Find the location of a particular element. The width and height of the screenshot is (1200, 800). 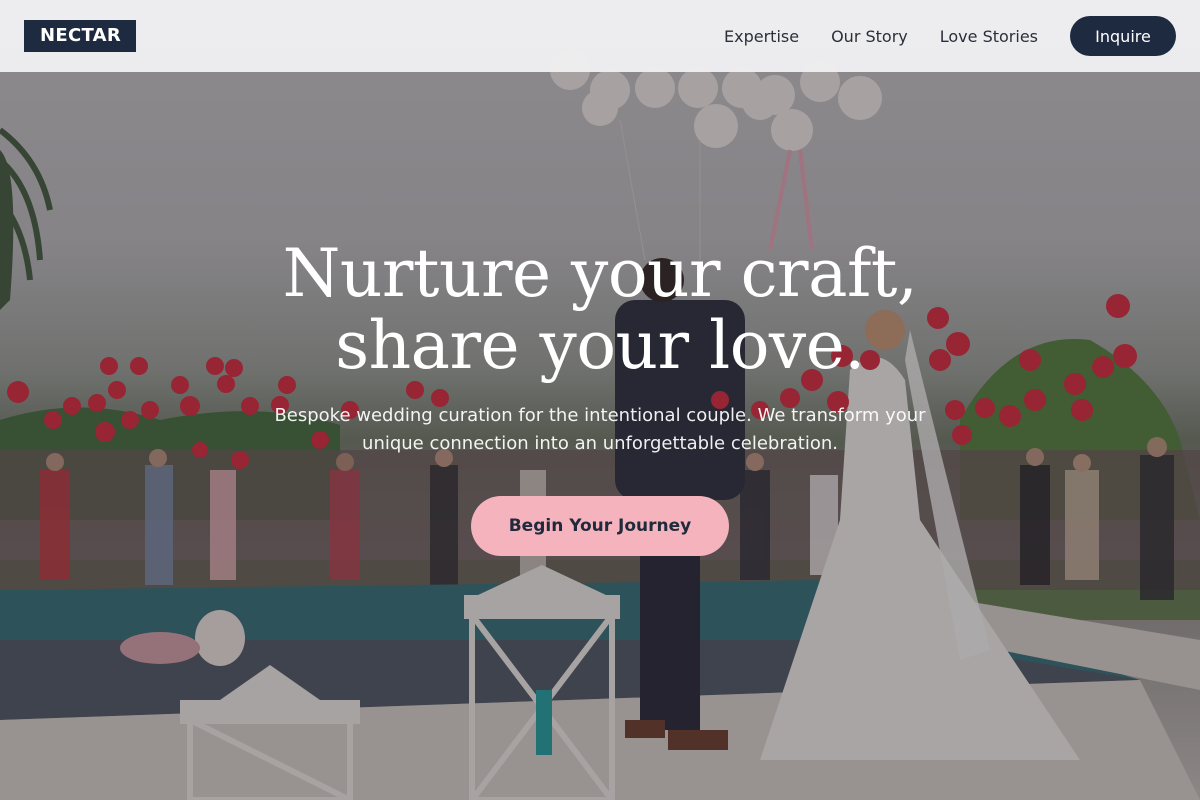

hero-headline-line-2: share your love. is located at coordinates (600, 345).